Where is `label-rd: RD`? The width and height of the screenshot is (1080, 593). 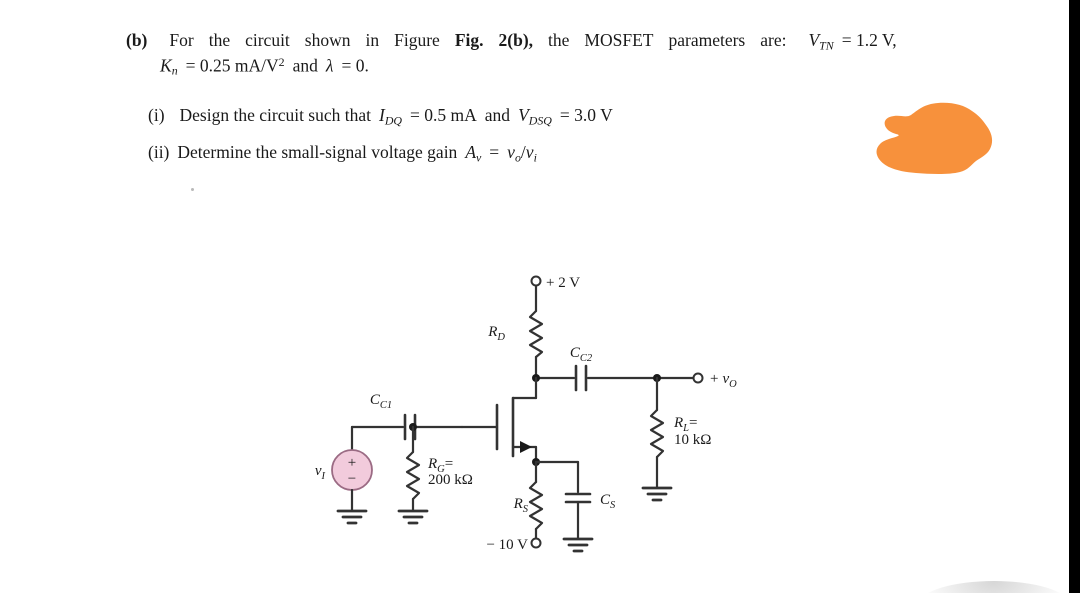
label-rd: RD is located at coordinates (496, 333).